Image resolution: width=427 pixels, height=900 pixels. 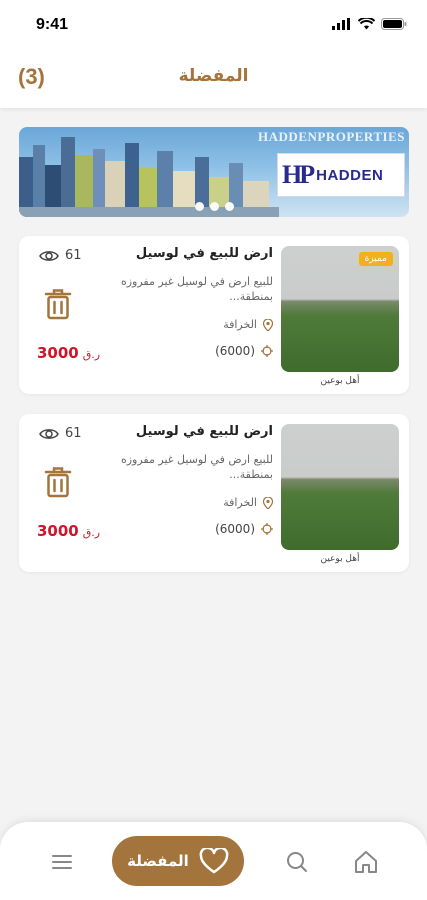 What do you see at coordinates (149, 177) in the screenshot?
I see `city-skyline-image` at bounding box center [149, 177].